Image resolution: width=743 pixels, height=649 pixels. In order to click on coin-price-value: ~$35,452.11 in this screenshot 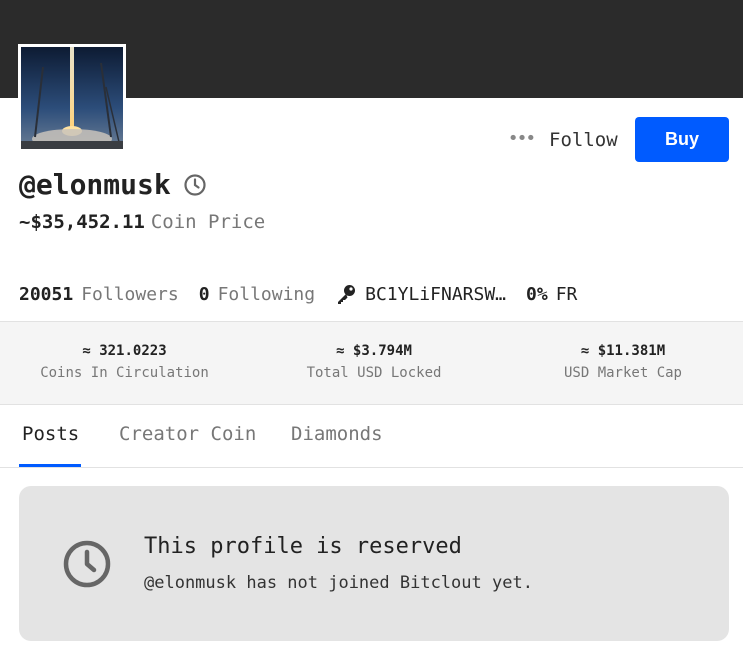, I will do `click(82, 222)`.